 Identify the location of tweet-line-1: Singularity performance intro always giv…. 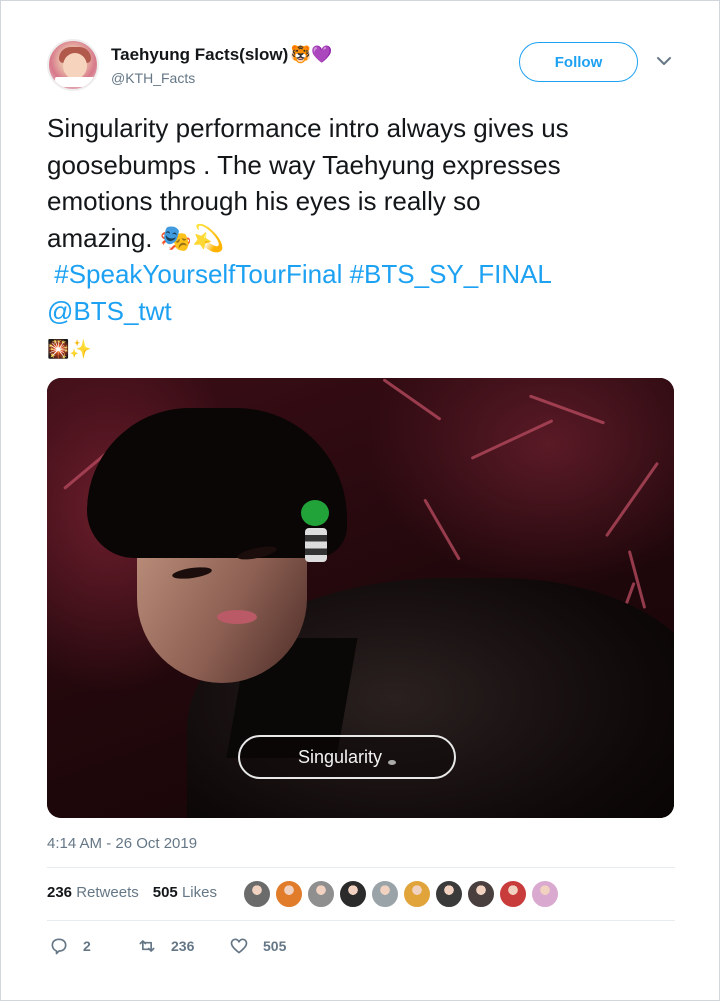
(308, 128).